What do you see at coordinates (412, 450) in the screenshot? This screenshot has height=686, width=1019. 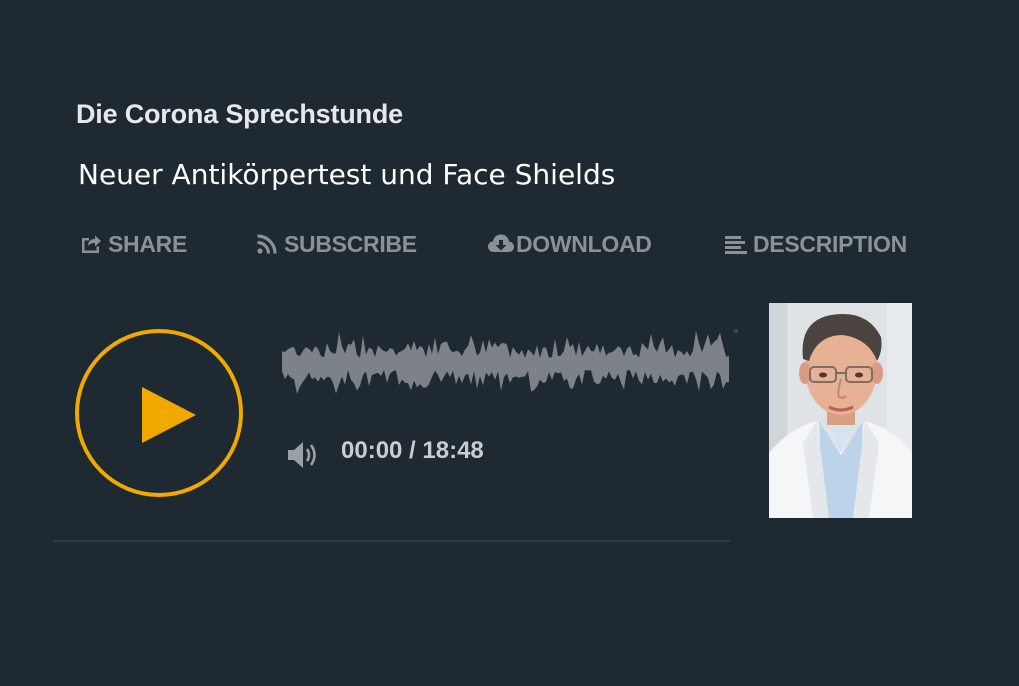 I see `time-display: 00:00 / 18:48` at bounding box center [412, 450].